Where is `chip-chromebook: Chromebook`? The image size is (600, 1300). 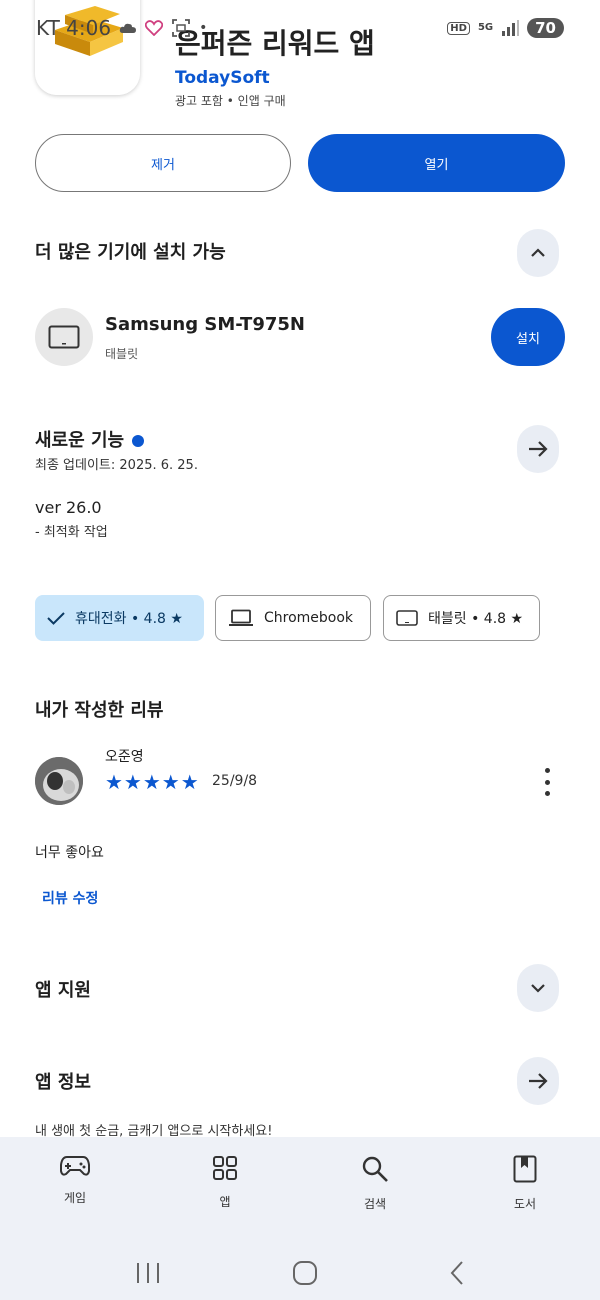
chip-chromebook: Chromebook is located at coordinates (293, 618).